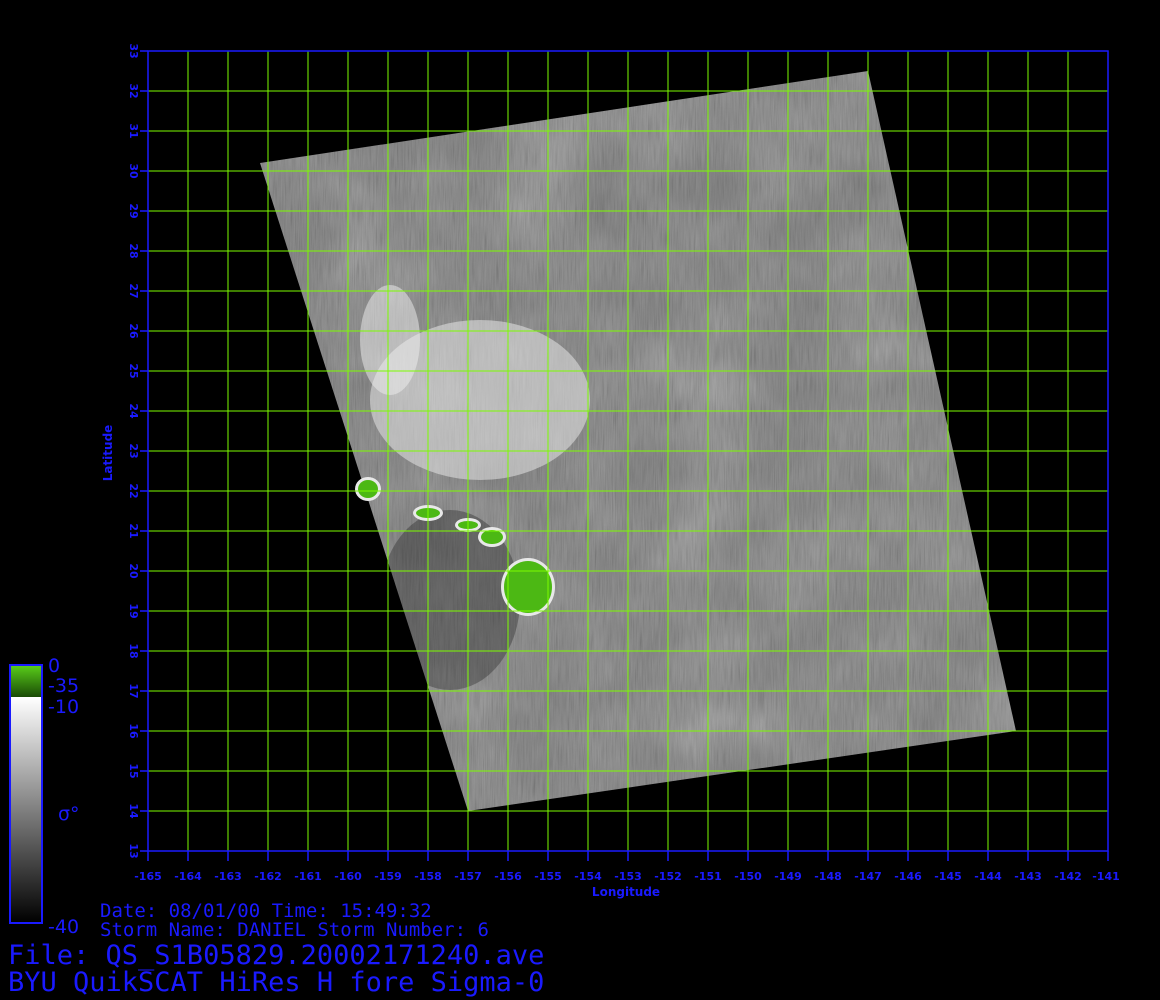 This screenshot has width=1160, height=1000. I want to click on colorbar-top-label: -10, so click(63, 707).